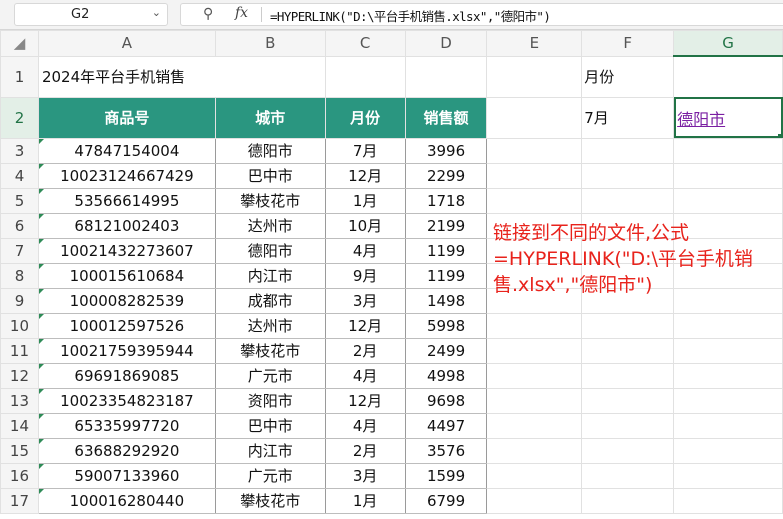  I want to click on product-id-cell: 47847154004, so click(126, 150).